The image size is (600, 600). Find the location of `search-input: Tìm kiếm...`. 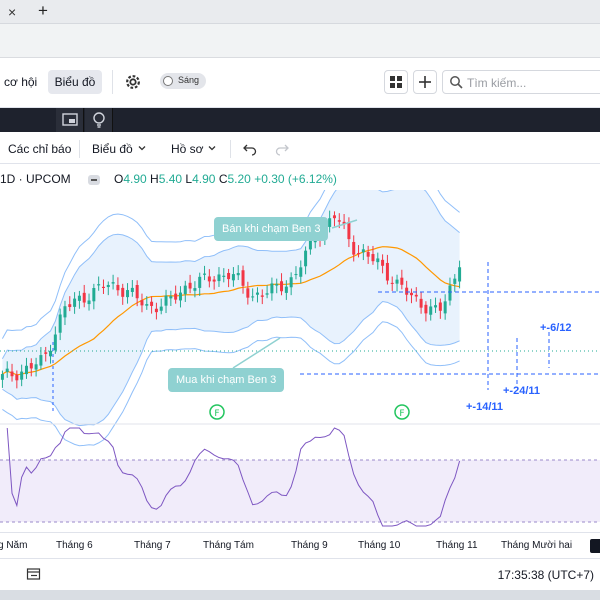

search-input: Tìm kiếm... is located at coordinates (496, 83).